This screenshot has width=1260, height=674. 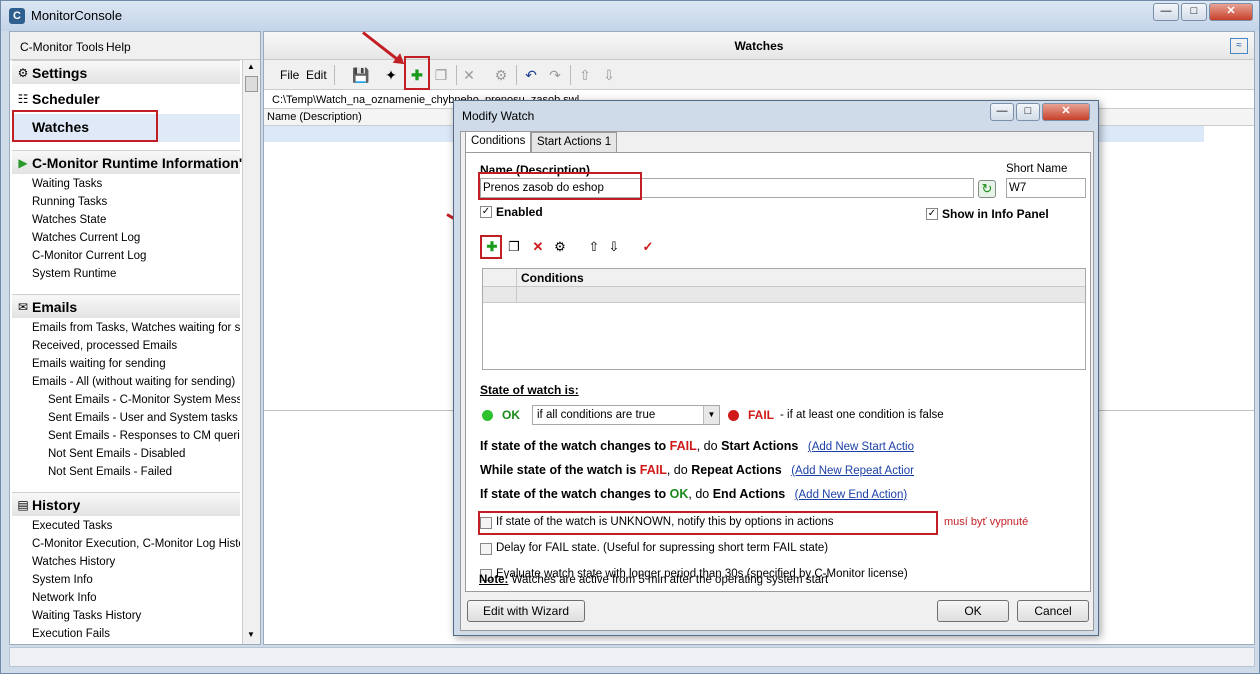 I want to click on dialog-maximize-button: □, so click(x=1028, y=112).